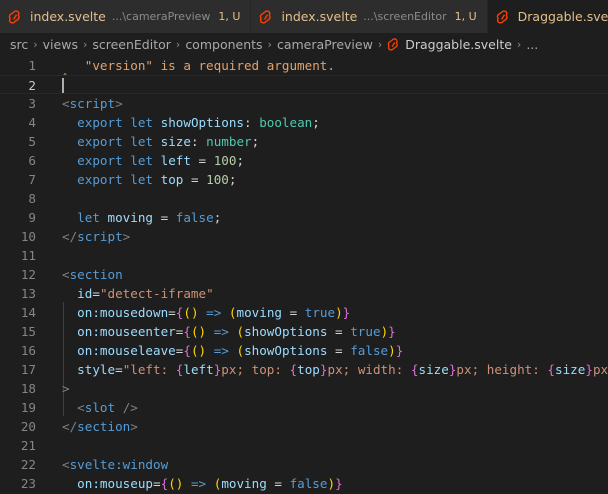 The width and height of the screenshot is (608, 494). I want to click on code-token: px, so click(600, 369).